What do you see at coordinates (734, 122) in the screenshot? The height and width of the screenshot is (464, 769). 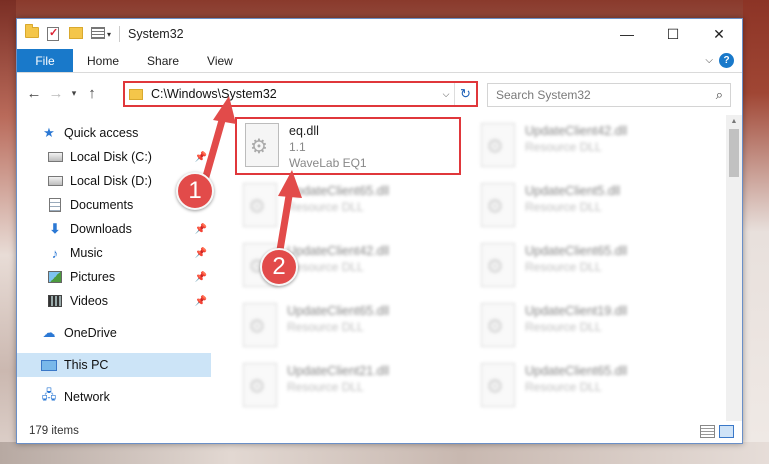 I see `scroll-up-icon: ▲` at bounding box center [734, 122].